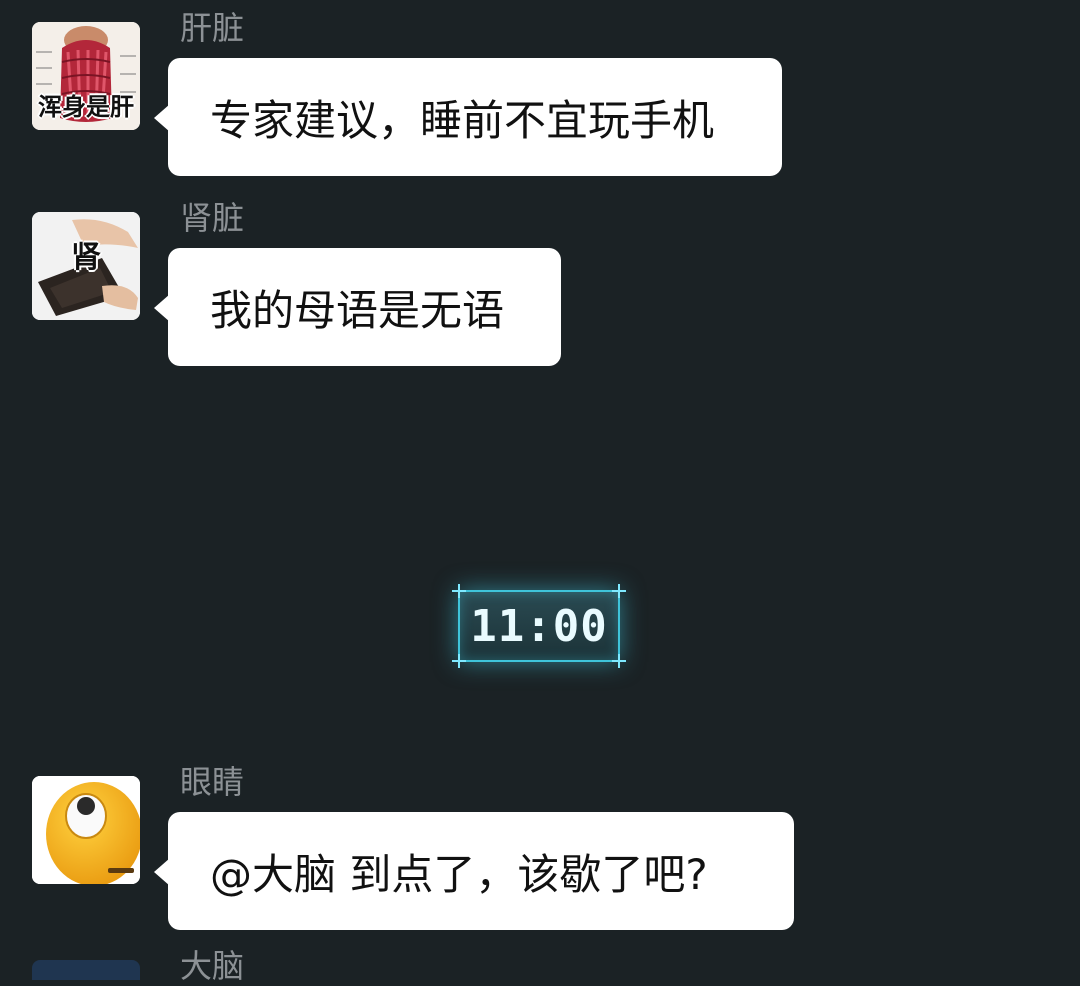  I want to click on avatar-brain, so click(86, 970).